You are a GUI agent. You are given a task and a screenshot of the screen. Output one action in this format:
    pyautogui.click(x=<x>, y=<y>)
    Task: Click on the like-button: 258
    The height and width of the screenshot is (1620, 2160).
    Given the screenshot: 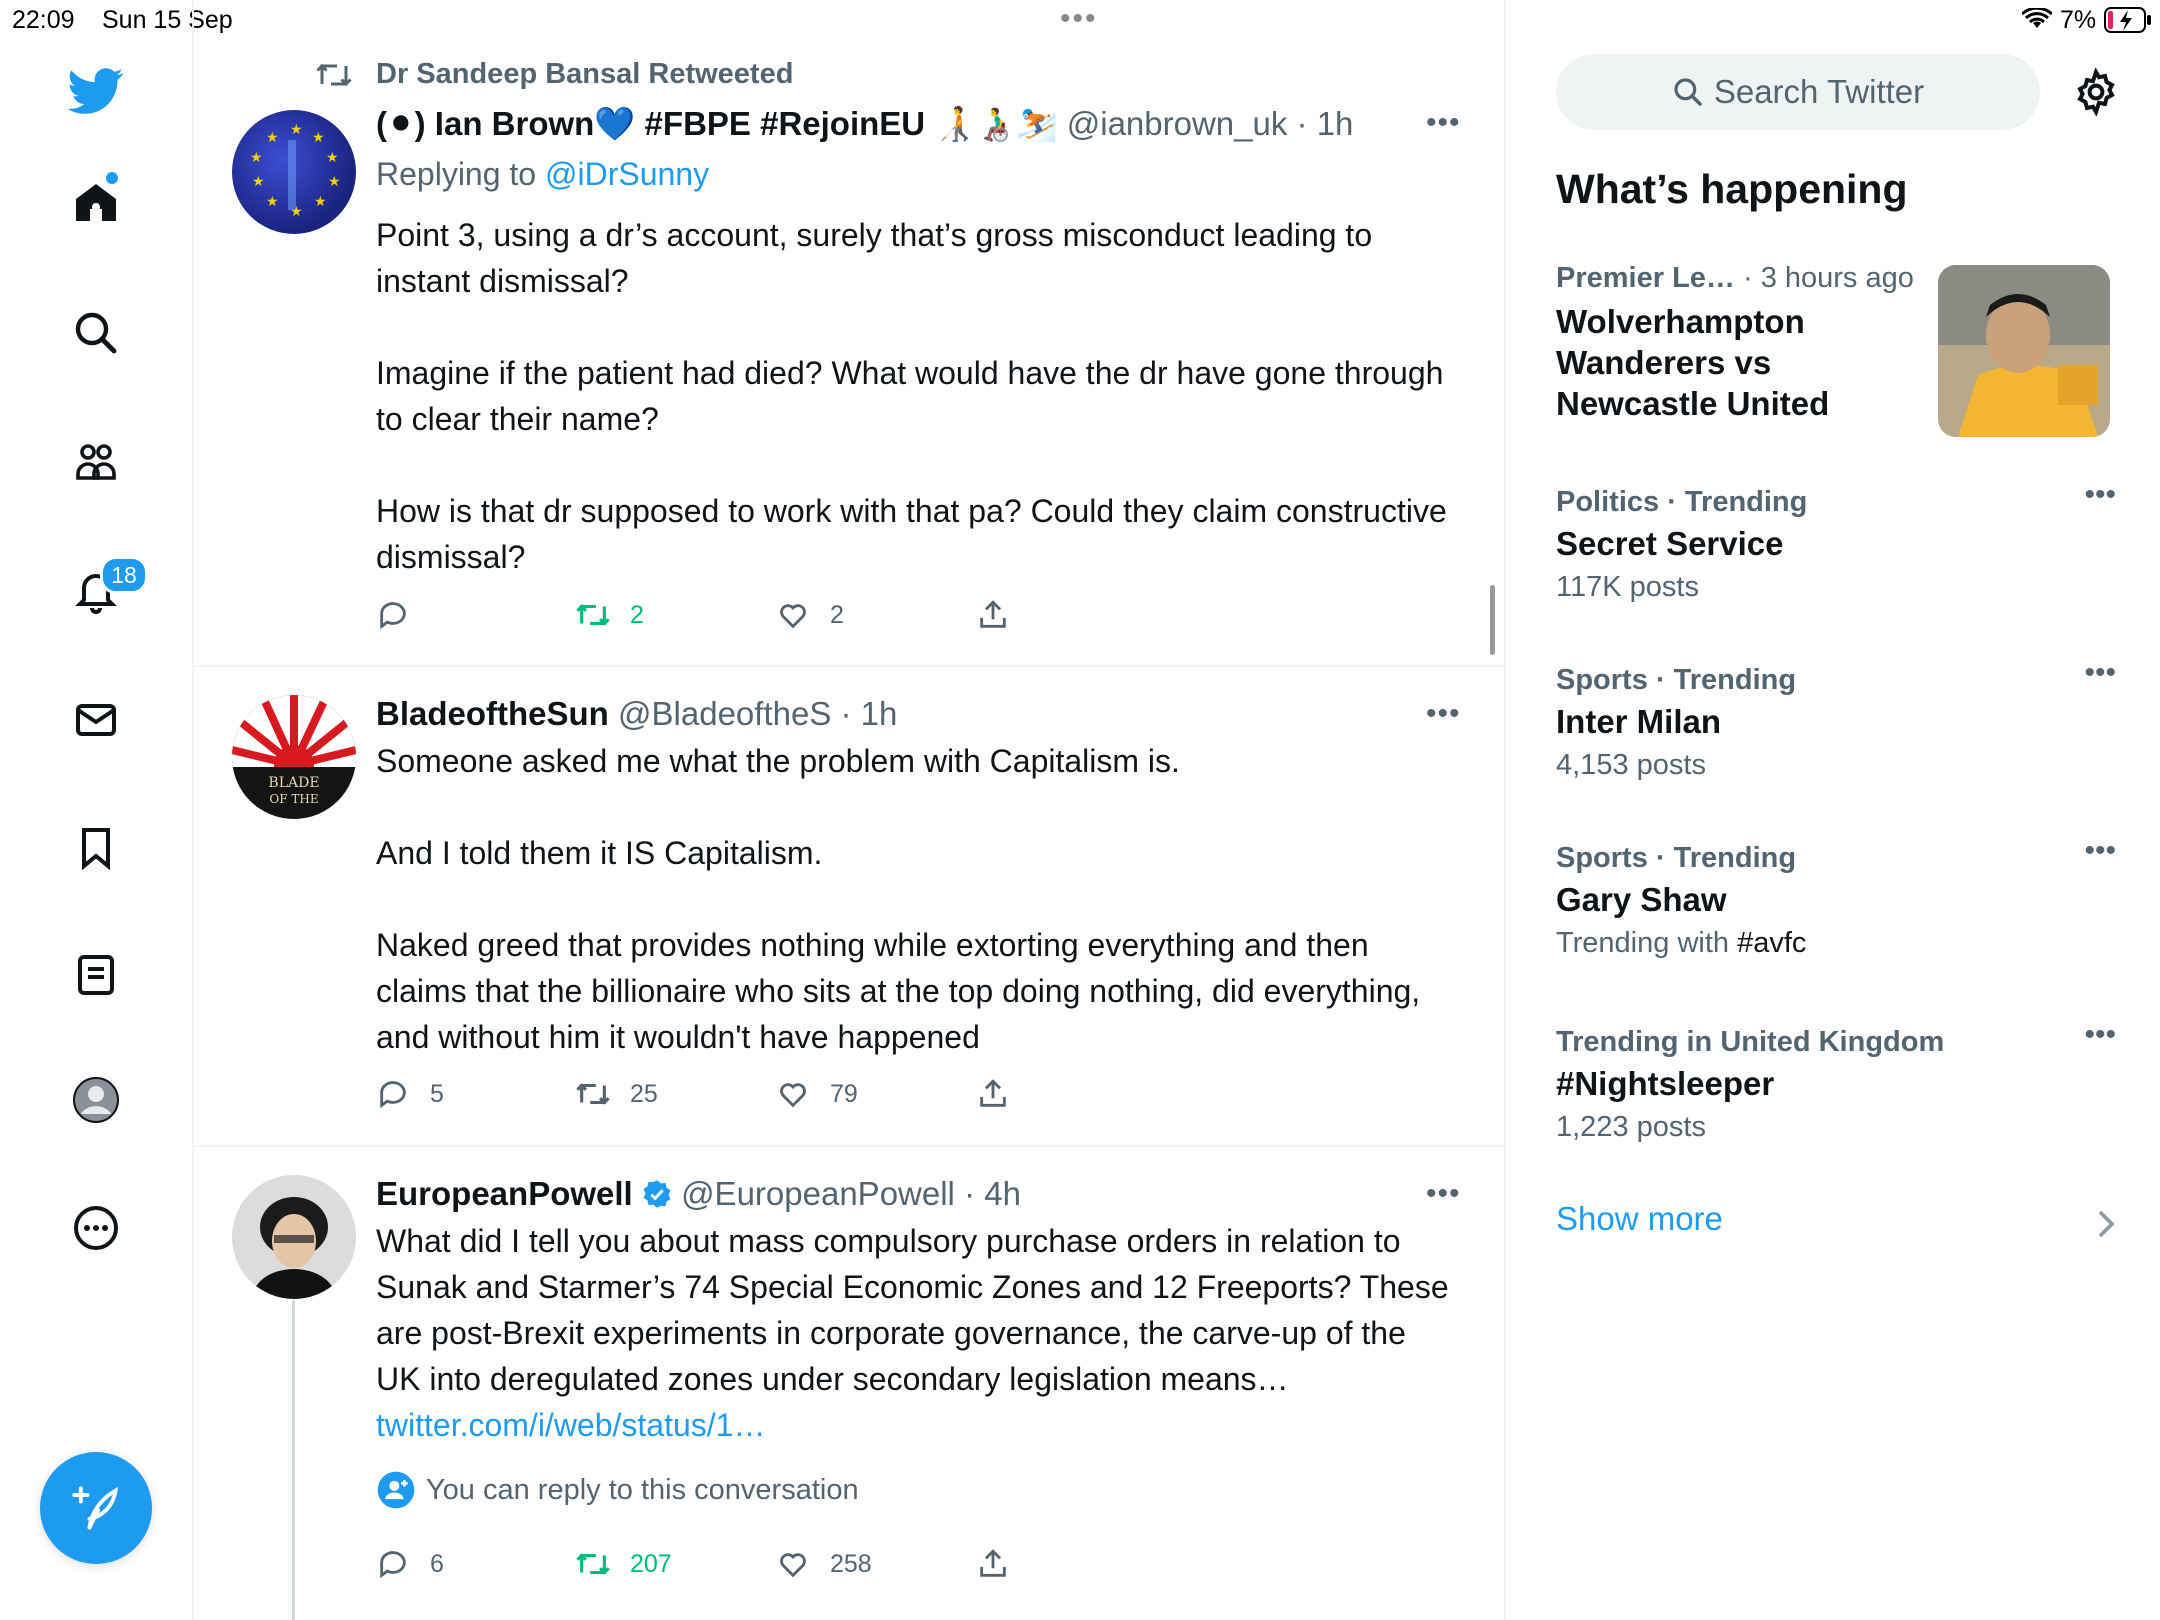 What is the action you would take?
    pyautogui.click(x=824, y=1564)
    